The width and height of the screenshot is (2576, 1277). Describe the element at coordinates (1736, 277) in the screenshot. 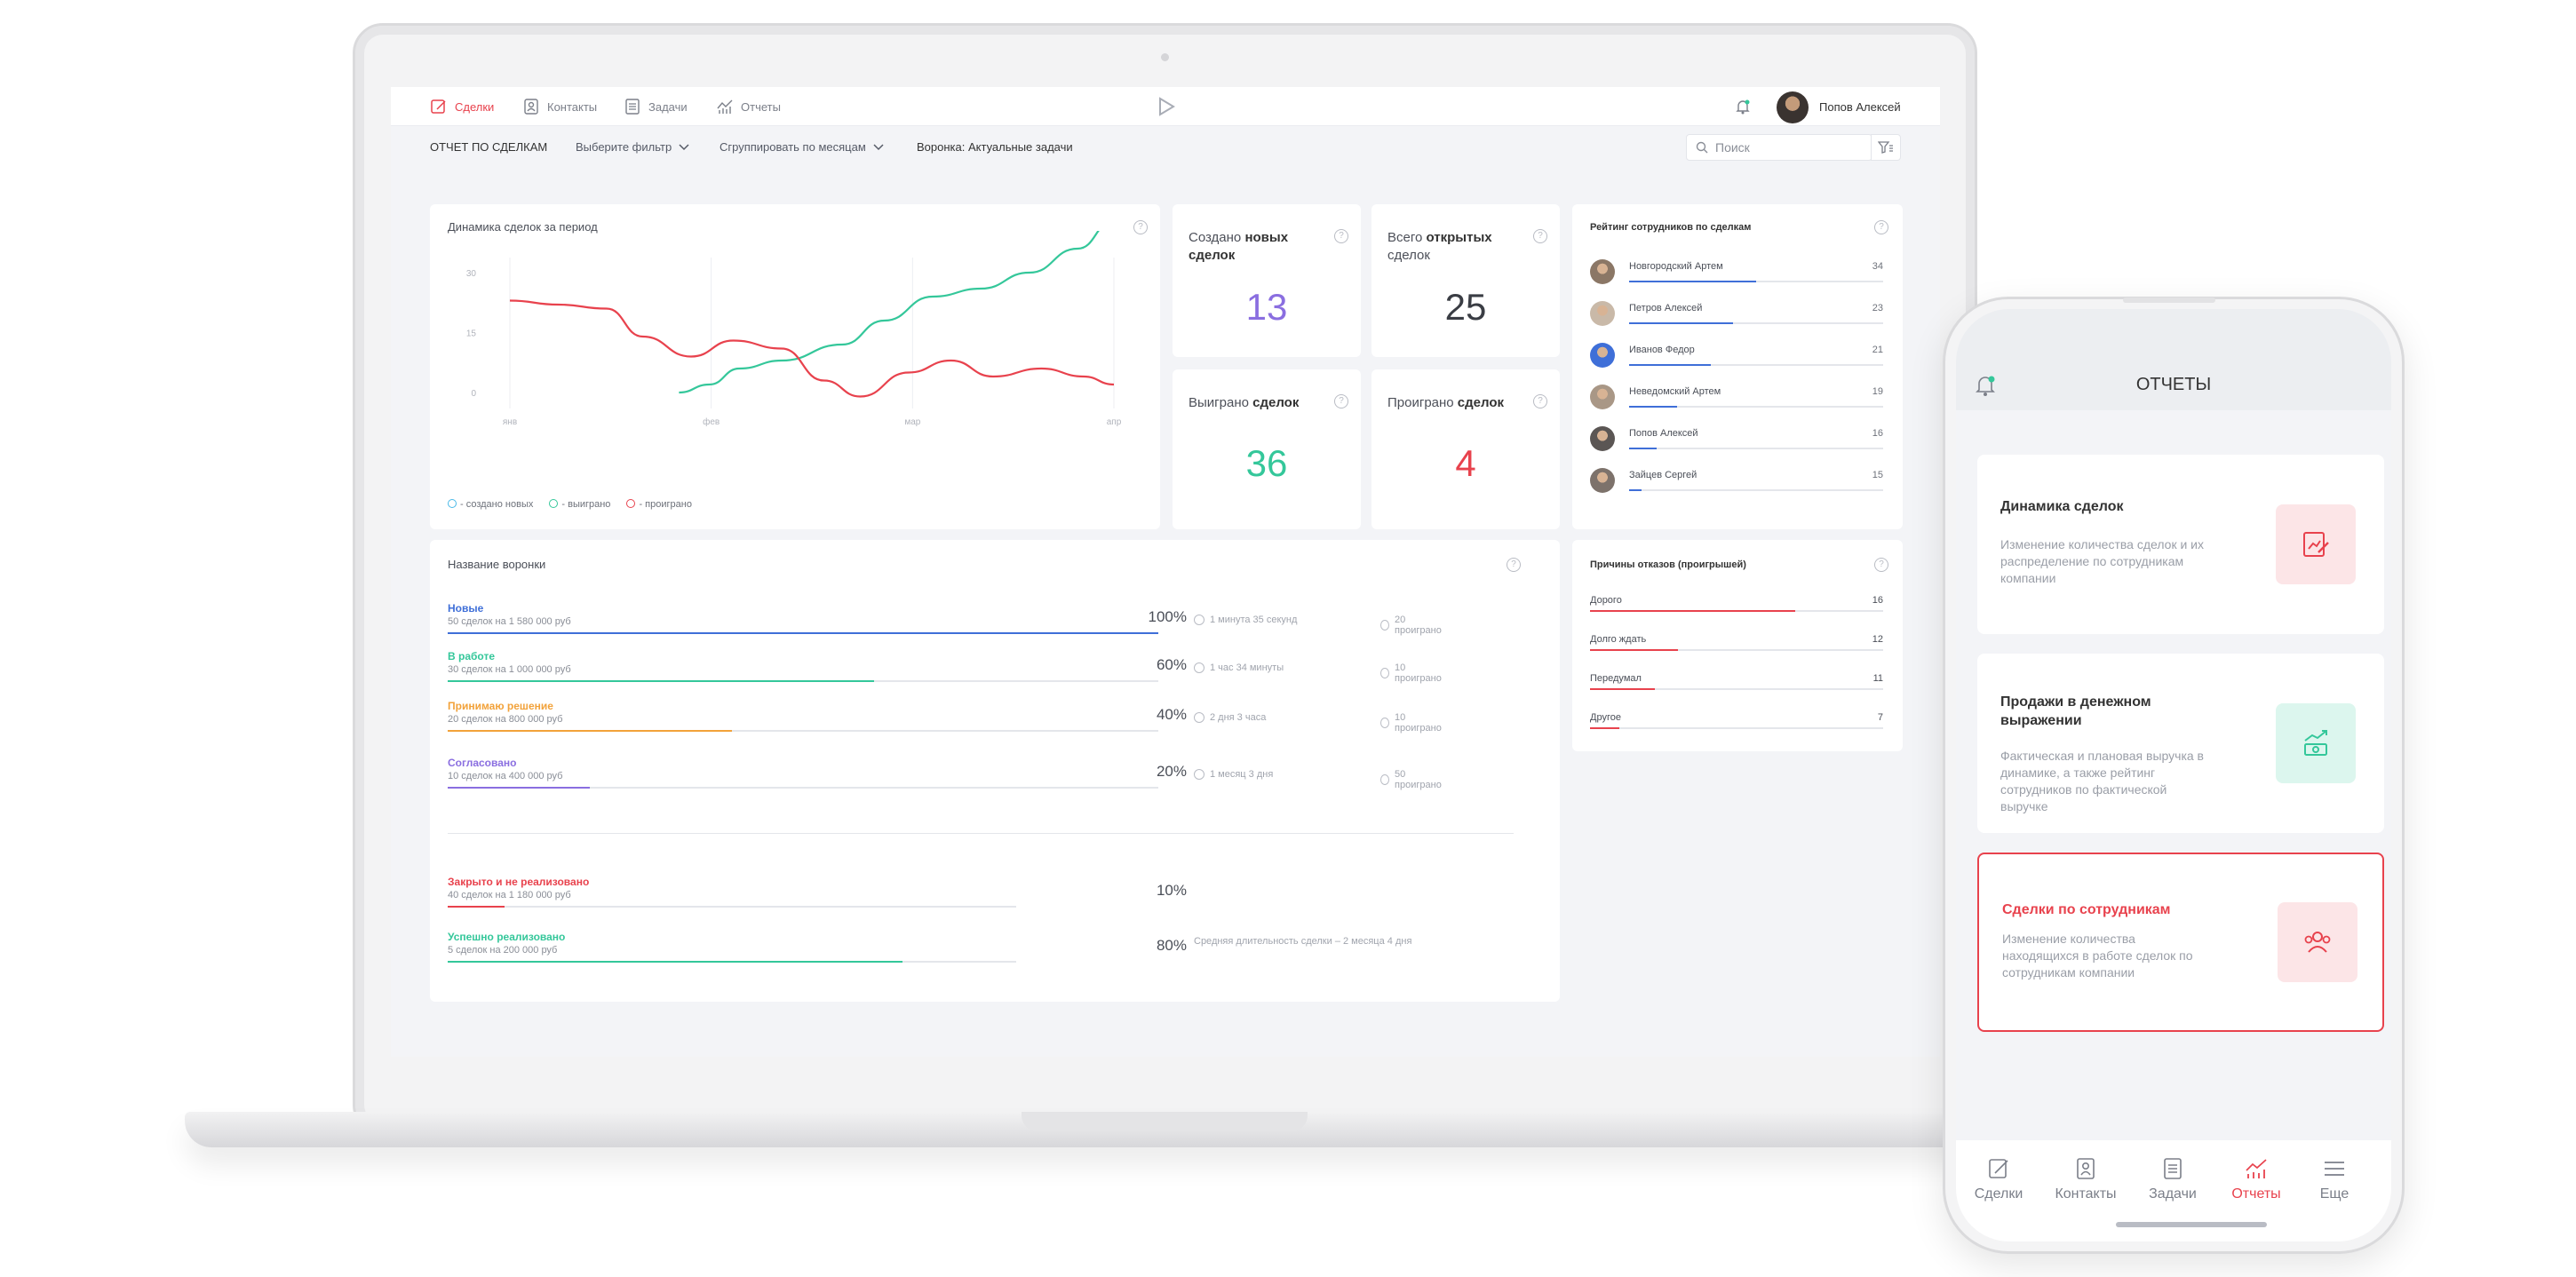

I see `rating-row: Новгородский Артем 34` at that location.